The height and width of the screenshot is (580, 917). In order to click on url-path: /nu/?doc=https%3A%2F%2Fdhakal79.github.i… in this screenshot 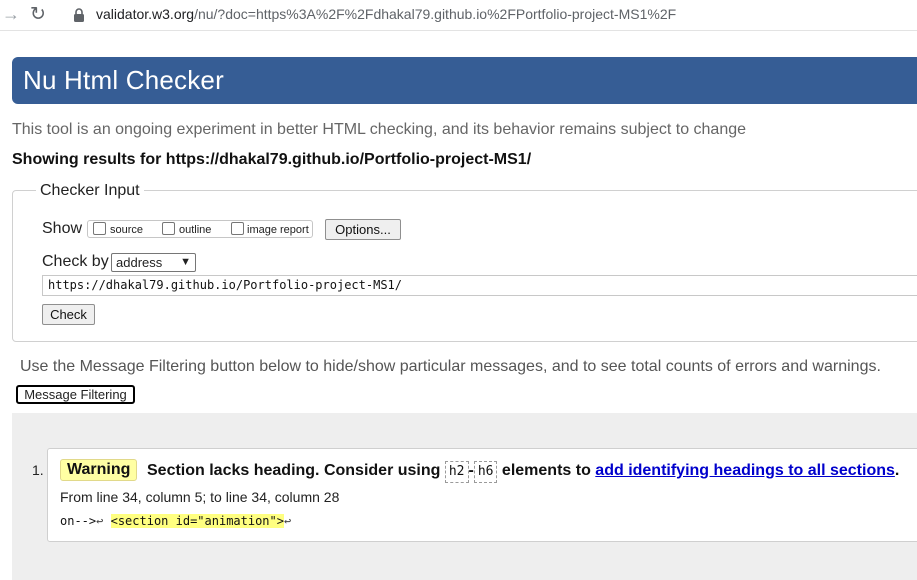, I will do `click(435, 14)`.